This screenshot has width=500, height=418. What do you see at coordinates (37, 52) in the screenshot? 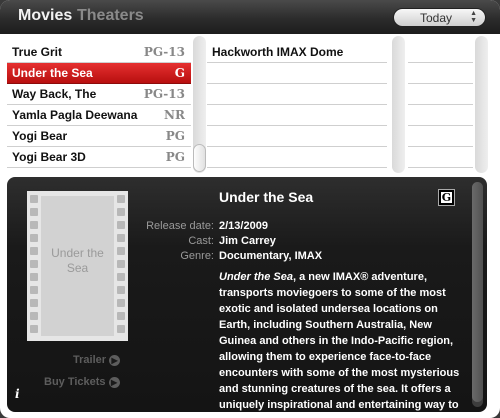
I see `movie-title: True Grit` at bounding box center [37, 52].